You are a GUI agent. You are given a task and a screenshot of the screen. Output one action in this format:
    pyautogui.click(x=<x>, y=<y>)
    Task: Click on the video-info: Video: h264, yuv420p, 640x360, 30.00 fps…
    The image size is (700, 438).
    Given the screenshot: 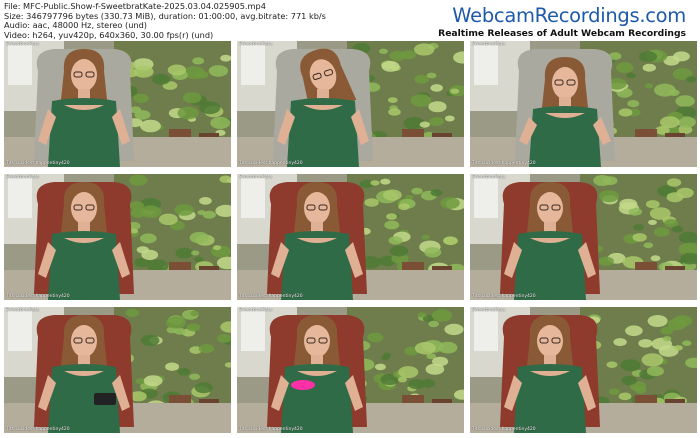 What is the action you would take?
    pyautogui.click(x=109, y=34)
    